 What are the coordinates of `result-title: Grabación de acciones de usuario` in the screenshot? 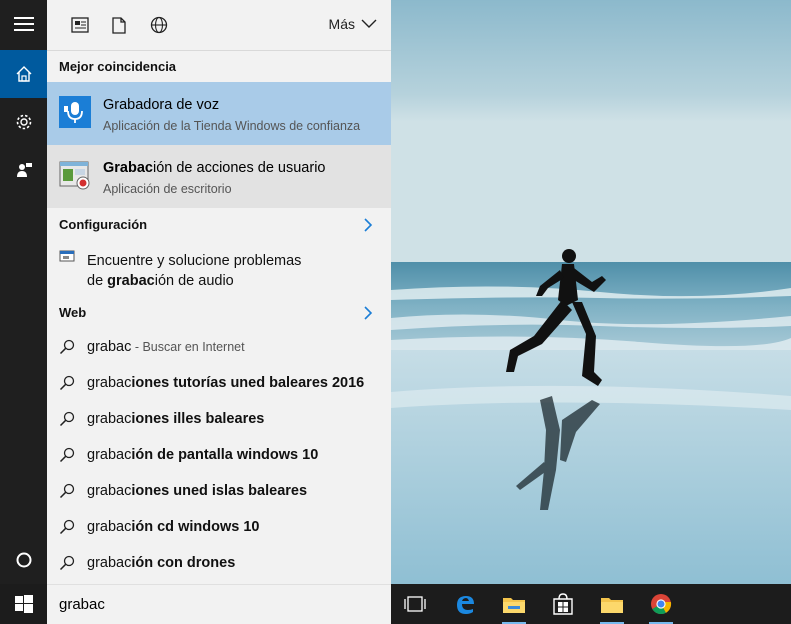 It's located at (214, 168).